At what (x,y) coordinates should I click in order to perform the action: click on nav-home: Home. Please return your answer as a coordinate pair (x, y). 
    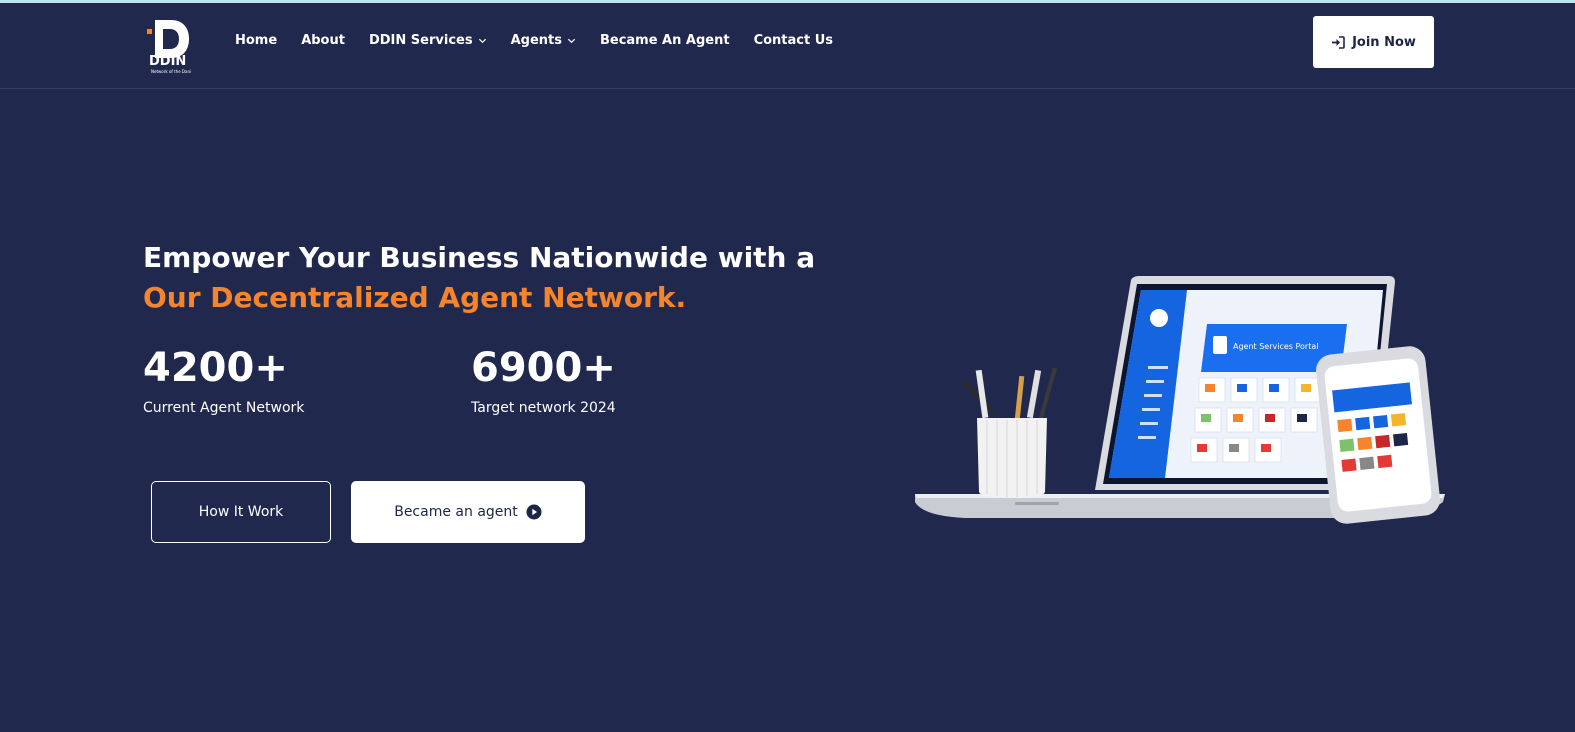
    Looking at the image, I should click on (256, 40).